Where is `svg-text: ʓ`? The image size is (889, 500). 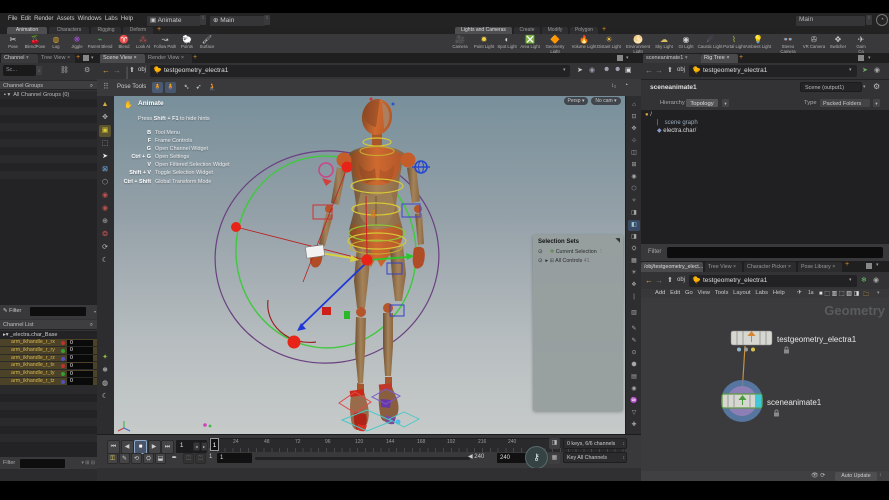
svg-text: ʓ is located at coordinates (373, 212).